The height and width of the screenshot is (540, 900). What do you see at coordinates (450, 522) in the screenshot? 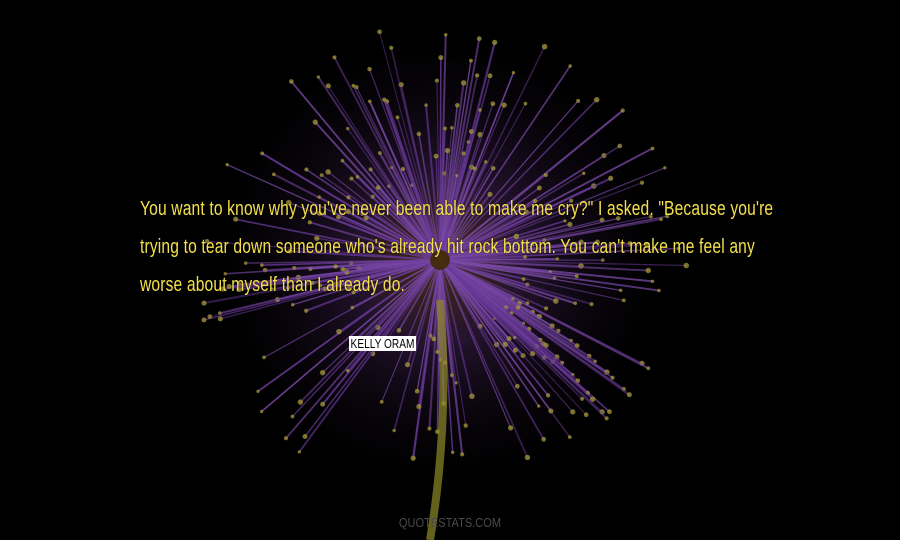
I see `site-watermark: QUOTESTATS.COM` at bounding box center [450, 522].